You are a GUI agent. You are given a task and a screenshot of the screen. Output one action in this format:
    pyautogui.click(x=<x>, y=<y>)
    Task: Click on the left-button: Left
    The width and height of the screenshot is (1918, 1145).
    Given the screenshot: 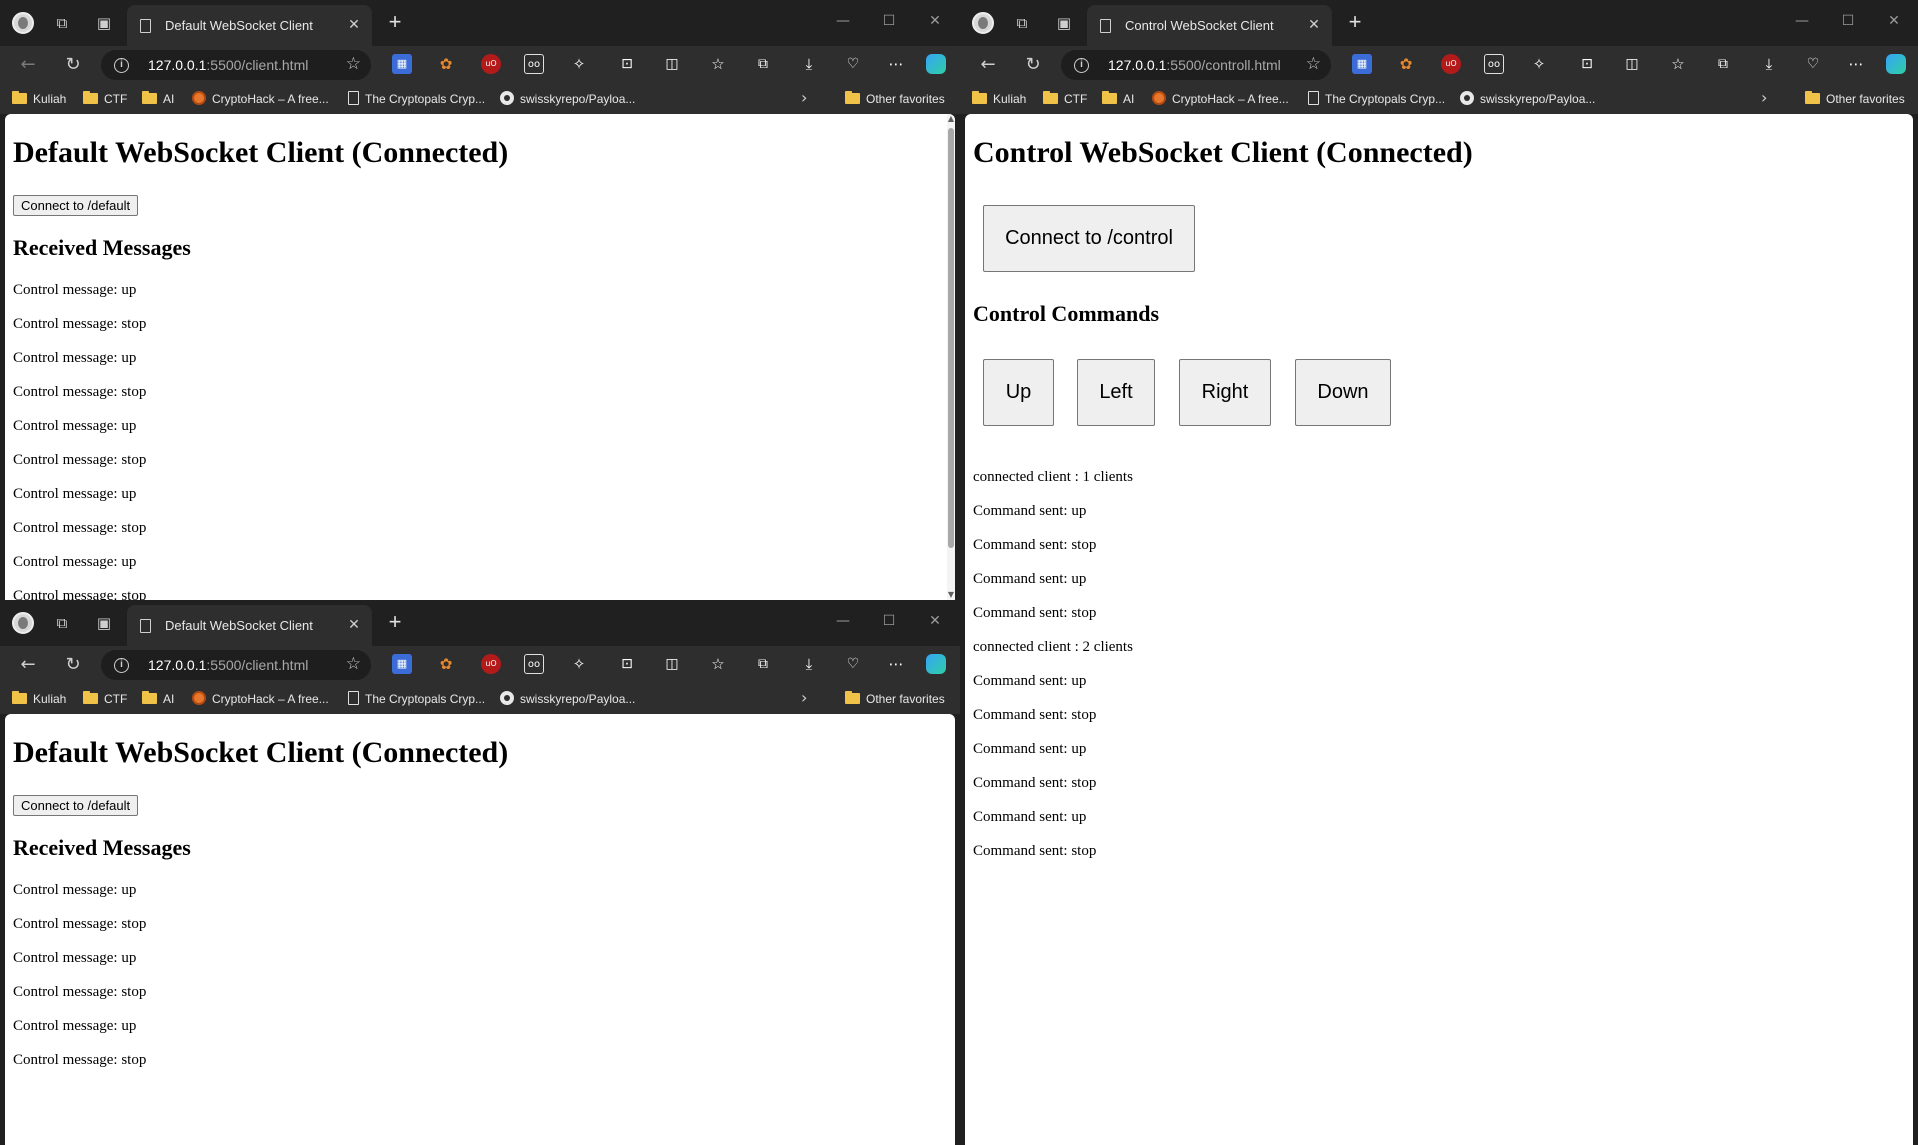 What is the action you would take?
    pyautogui.click(x=1116, y=392)
    